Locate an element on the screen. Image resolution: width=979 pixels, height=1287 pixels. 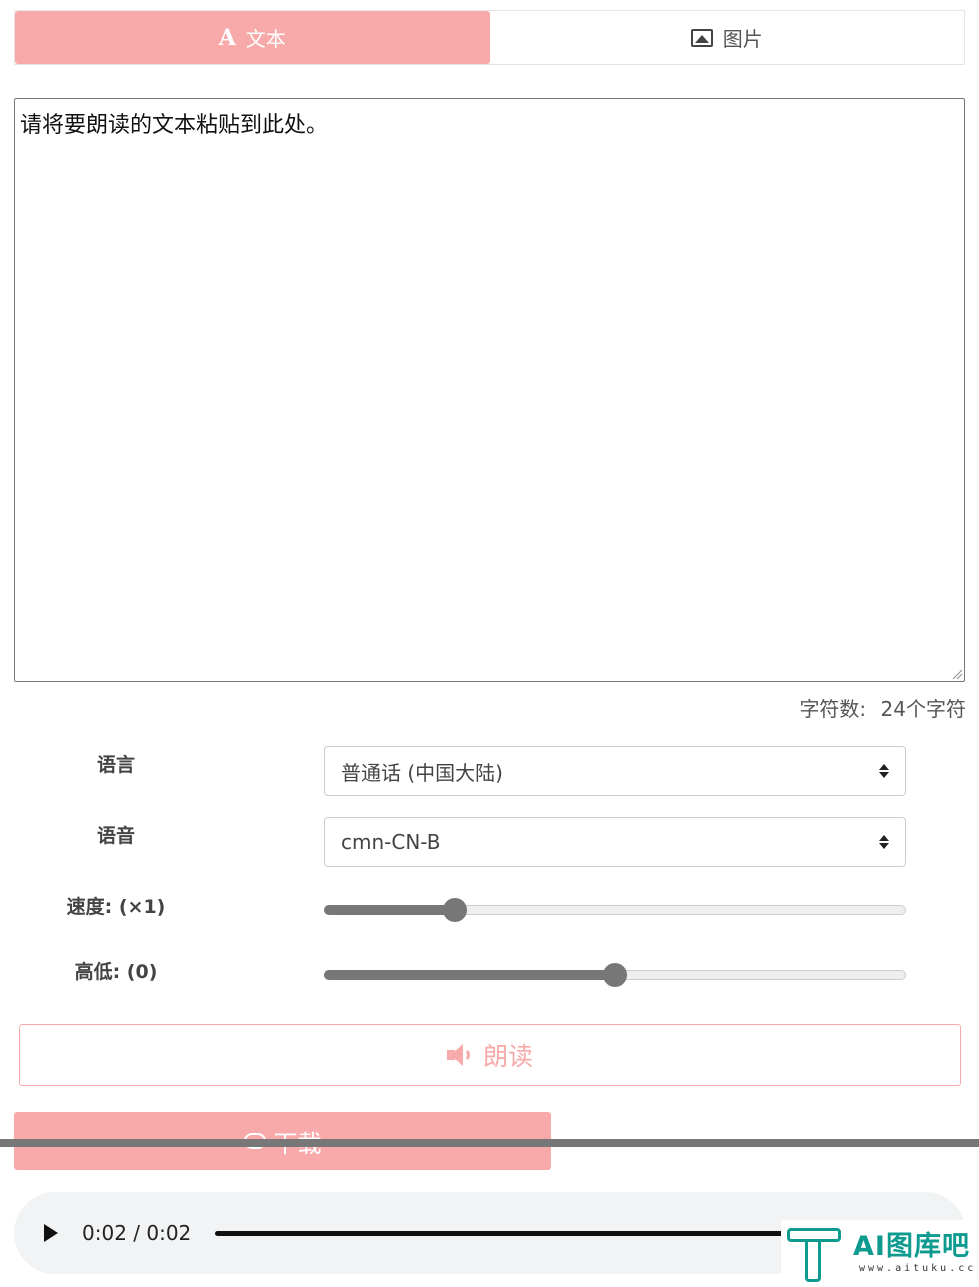
play-icon is located at coordinates (51, 1233).